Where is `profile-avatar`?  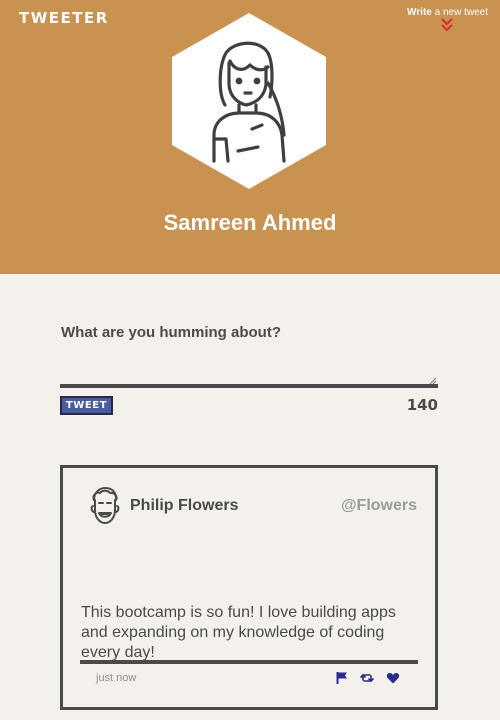 profile-avatar is located at coordinates (249, 101).